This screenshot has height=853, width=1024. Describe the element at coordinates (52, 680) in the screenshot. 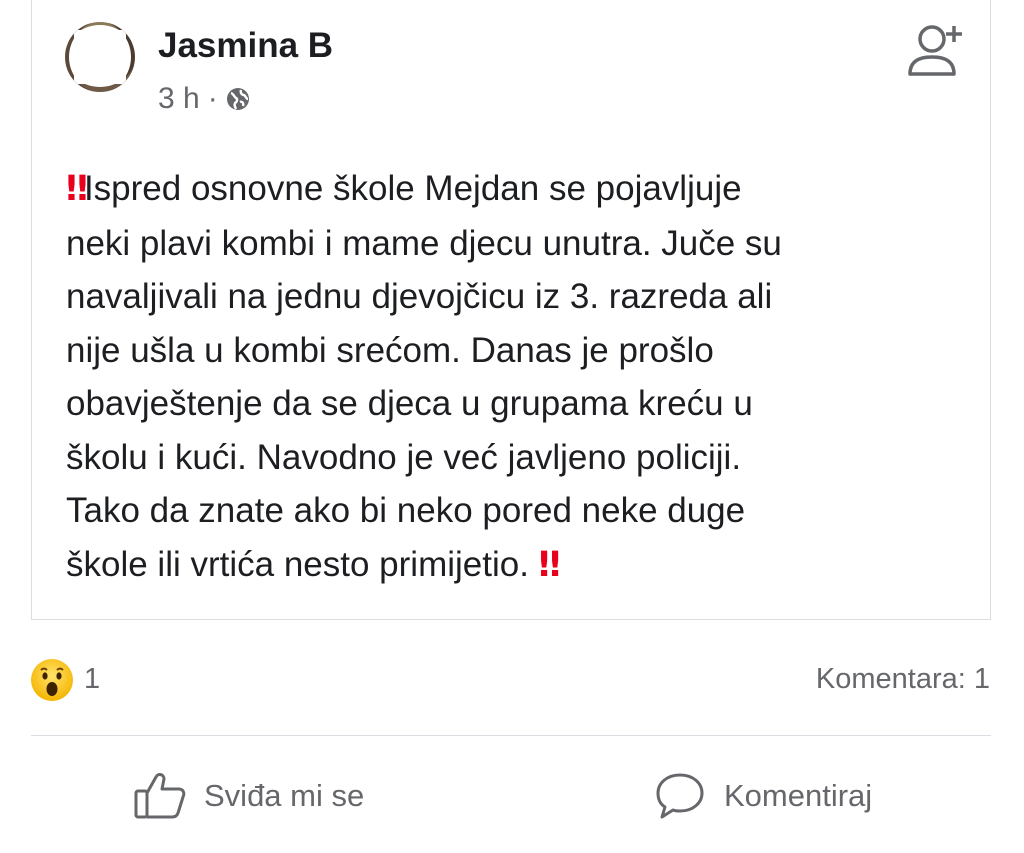

I see `wow-reaction-icon` at that location.